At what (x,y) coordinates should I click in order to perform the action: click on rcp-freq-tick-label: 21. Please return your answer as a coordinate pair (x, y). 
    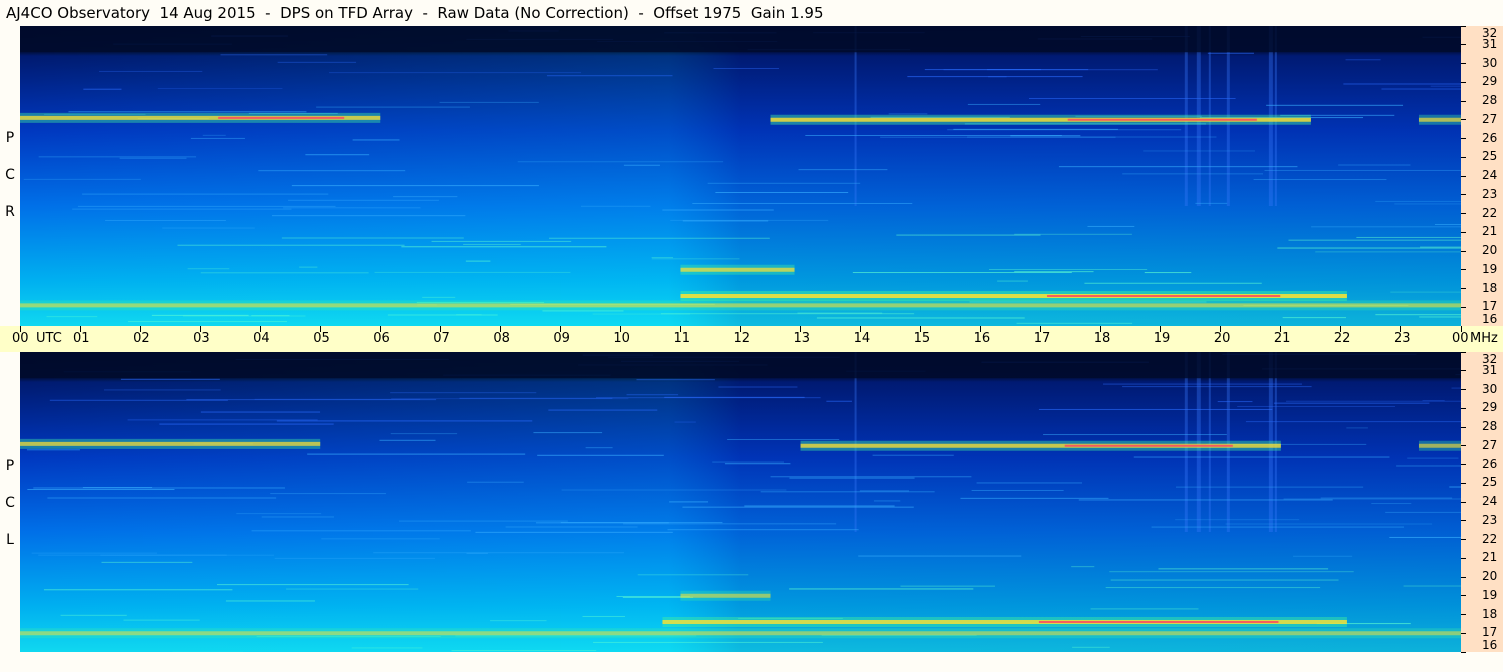
    Looking at the image, I should click on (1490, 231).